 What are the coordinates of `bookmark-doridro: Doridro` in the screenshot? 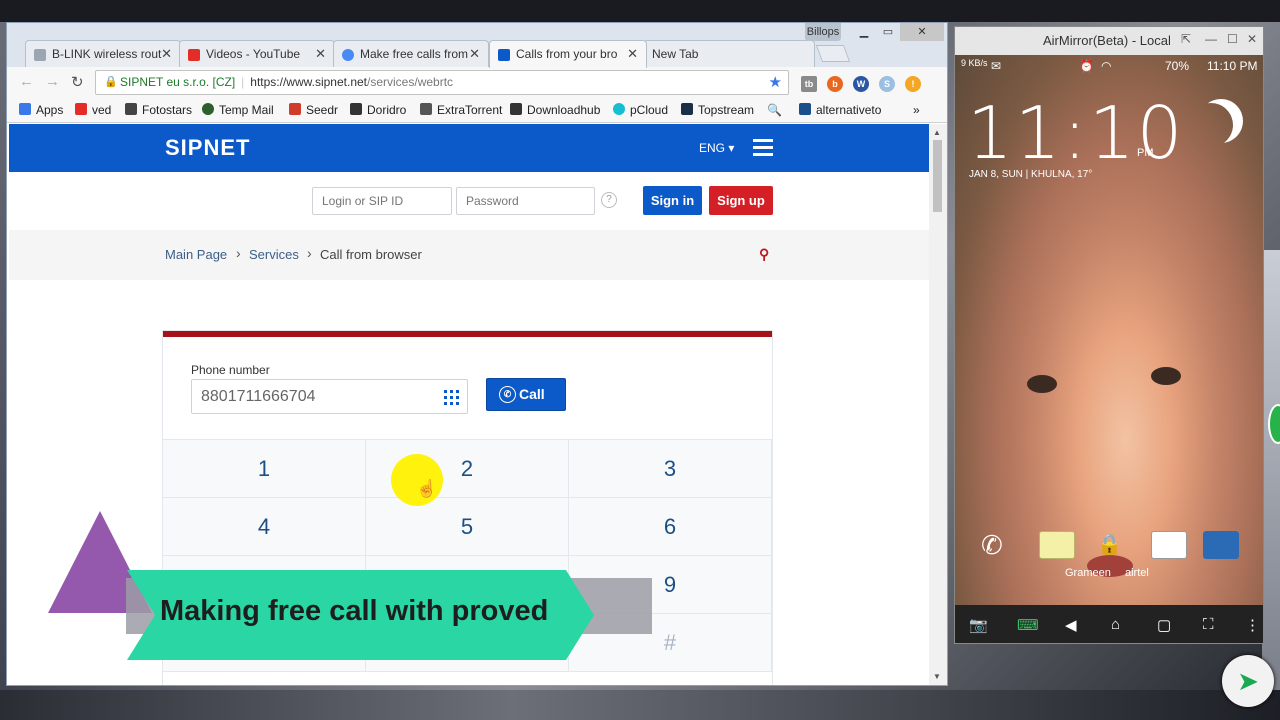 It's located at (378, 110).